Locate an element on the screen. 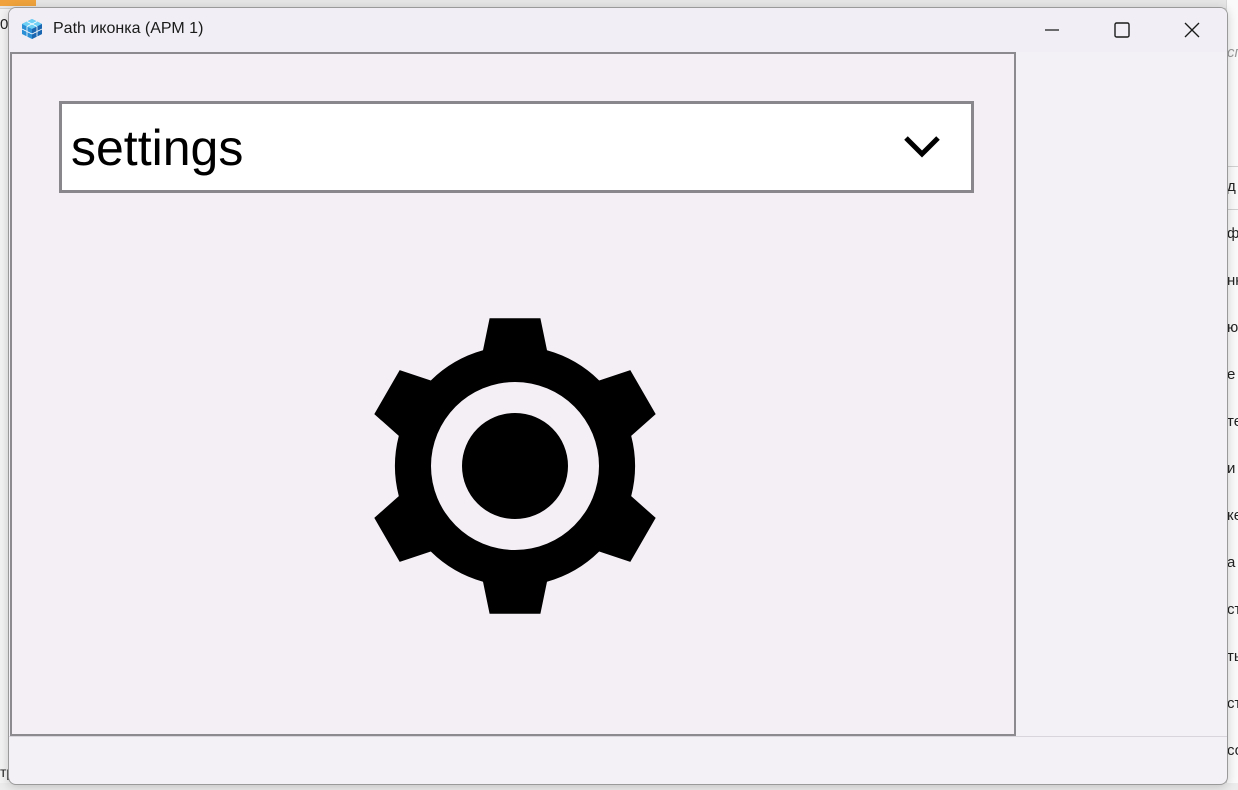  minimize-button is located at coordinates (1052, 30).